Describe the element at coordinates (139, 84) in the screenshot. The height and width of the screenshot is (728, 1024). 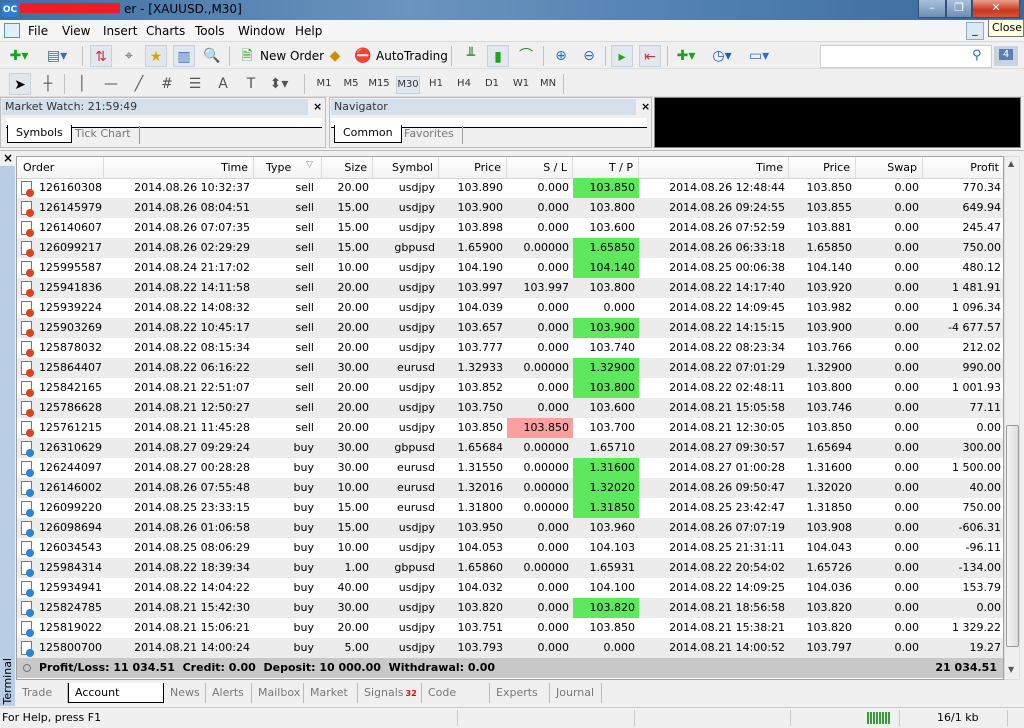
I see `trendline-icon: ╱` at that location.